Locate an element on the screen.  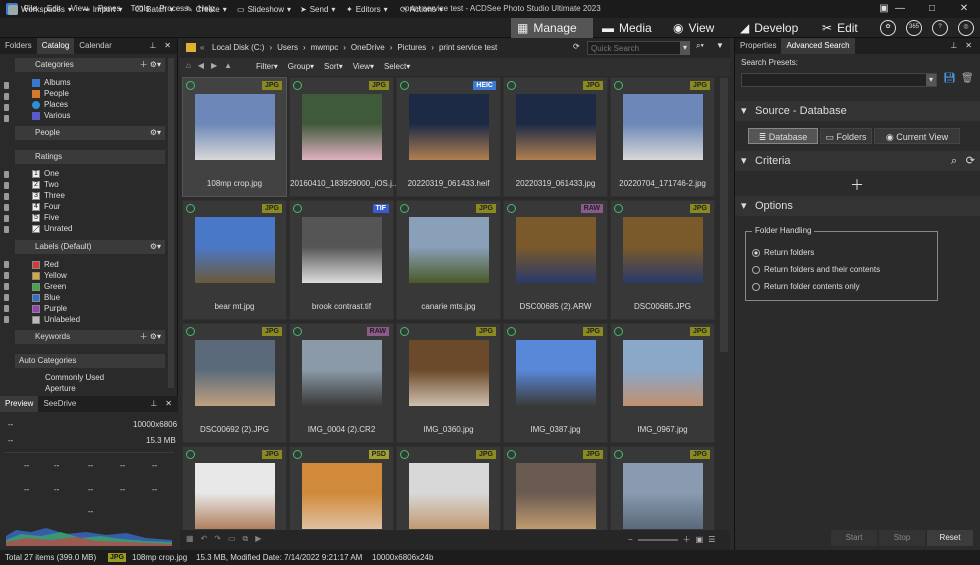
search-presets-select: ▾ is located at coordinates (839, 80).